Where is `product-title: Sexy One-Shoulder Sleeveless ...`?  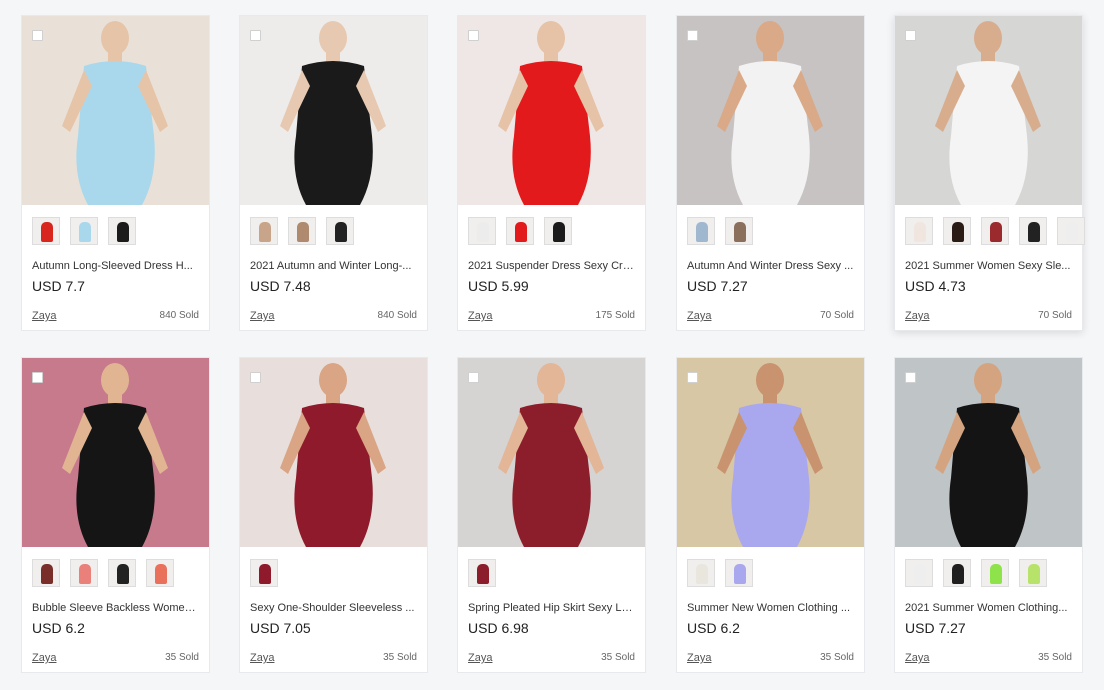
product-title: Sexy One-Shoulder Sleeveless ... is located at coordinates (334, 608).